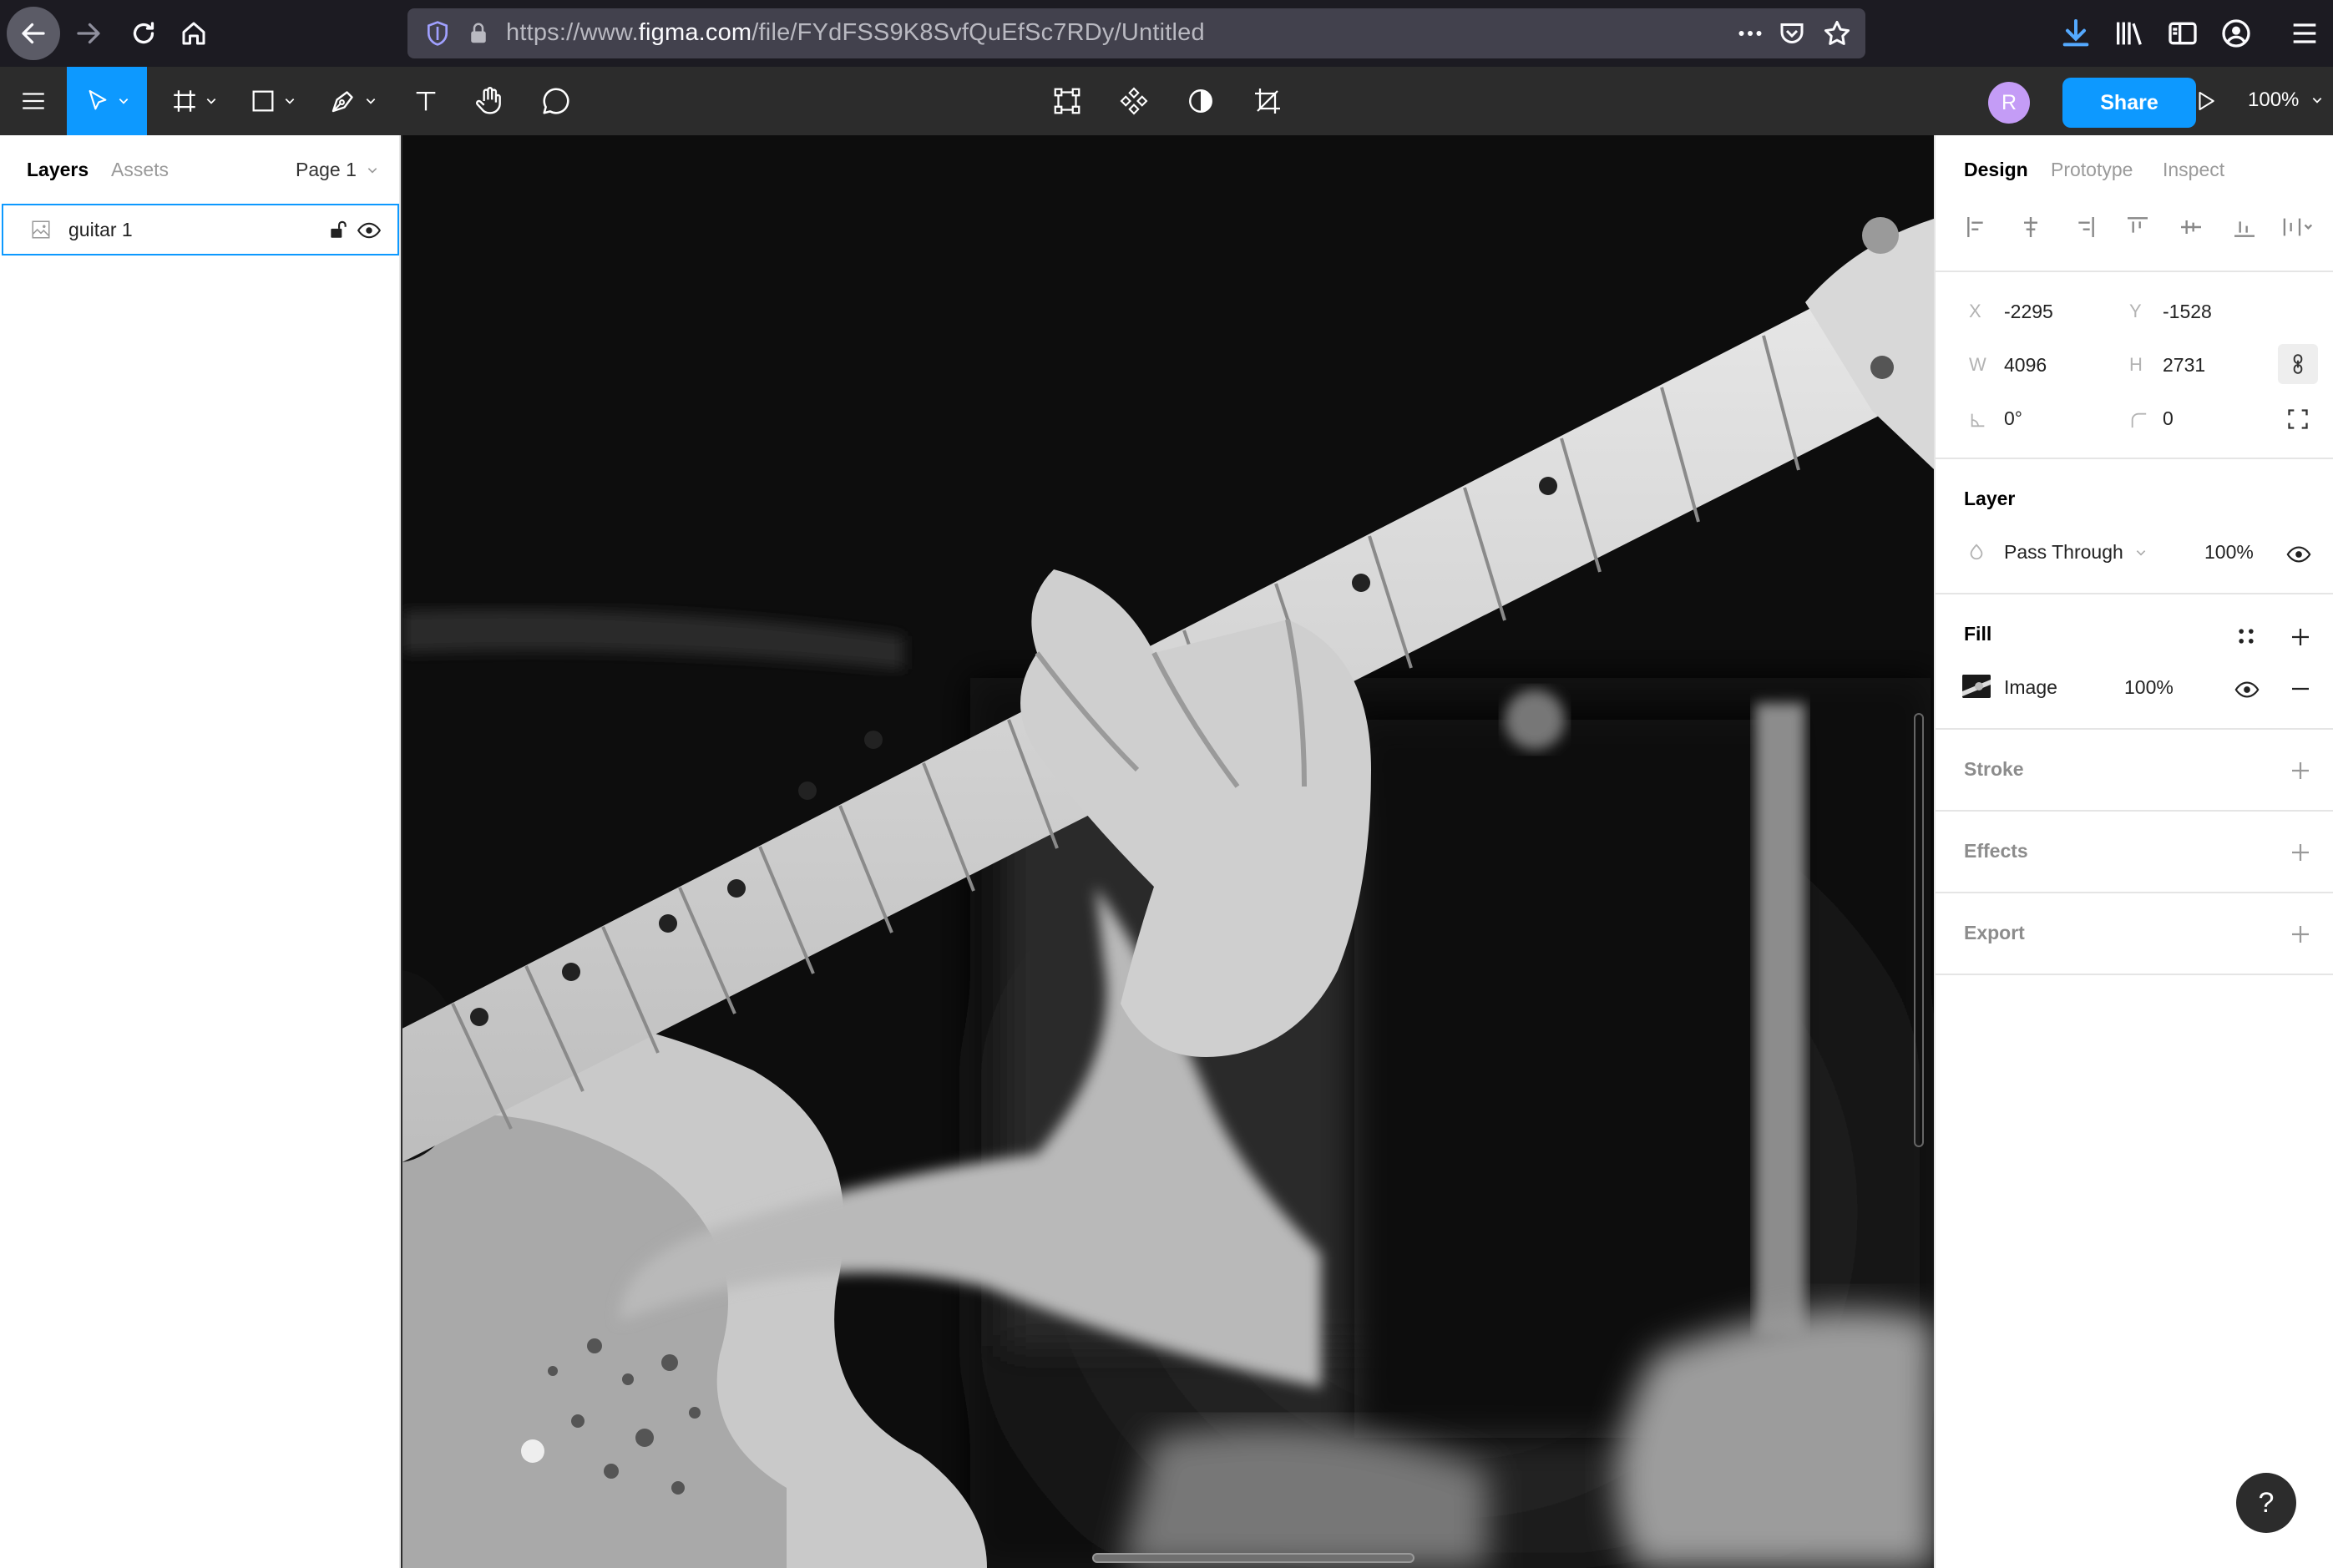 Image resolution: width=2333 pixels, height=1568 pixels. What do you see at coordinates (2030, 227) in the screenshot?
I see `align-horizontal-center-icon` at bounding box center [2030, 227].